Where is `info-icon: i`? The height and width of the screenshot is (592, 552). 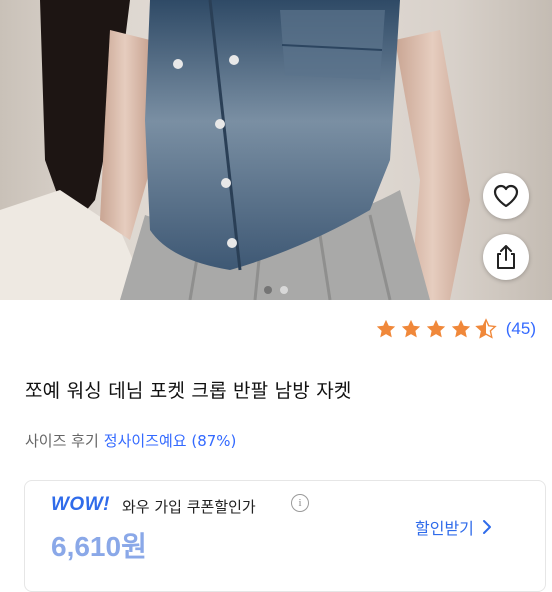 info-icon: i is located at coordinates (300, 503).